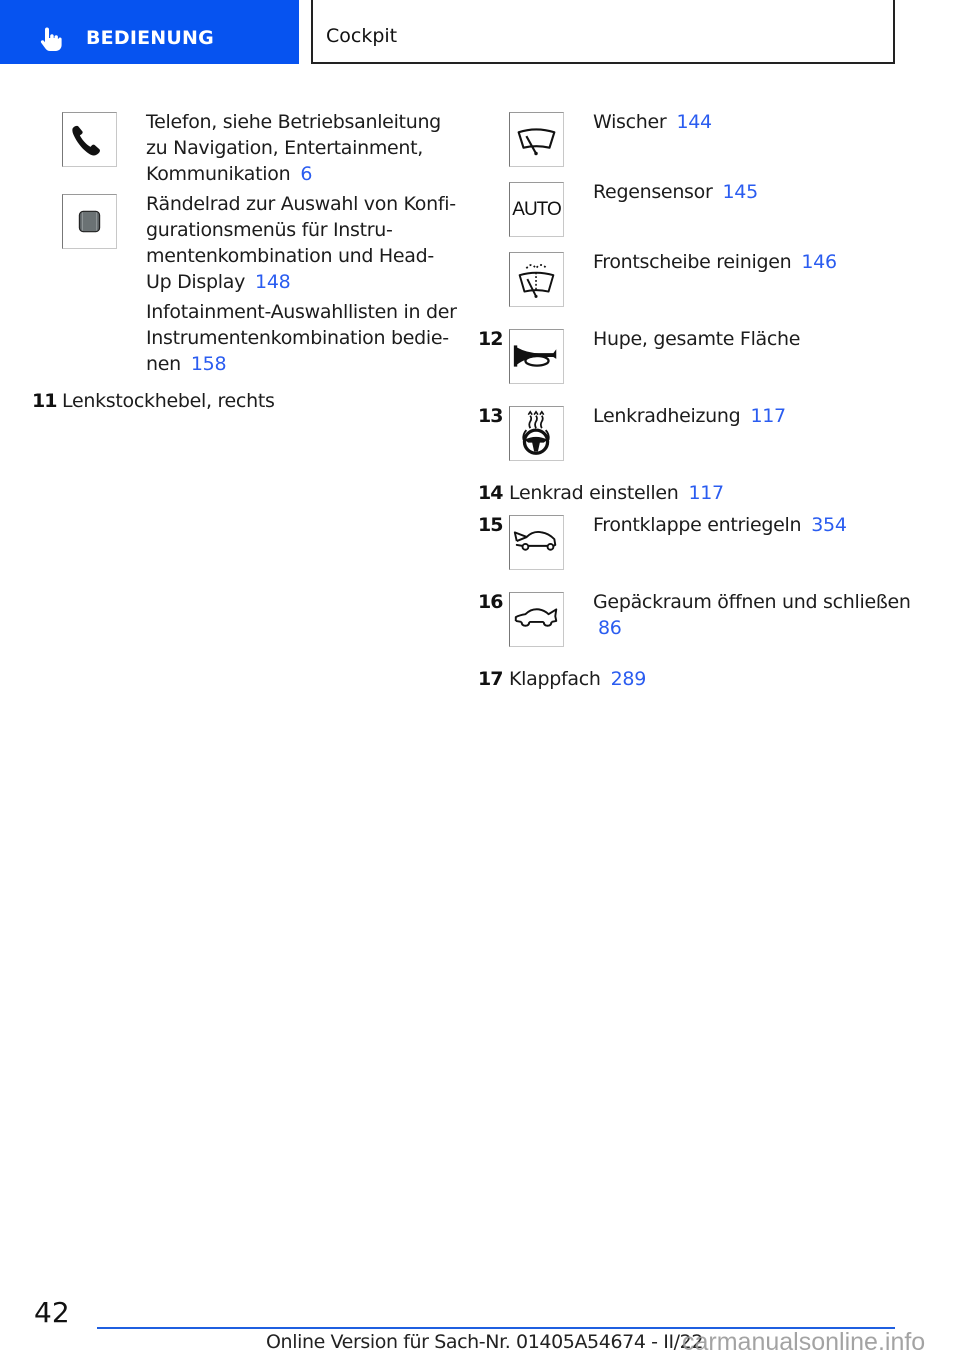 This screenshot has width=960, height=1362. I want to click on item-label: Frontscheibe reinigen, so click(692, 262).